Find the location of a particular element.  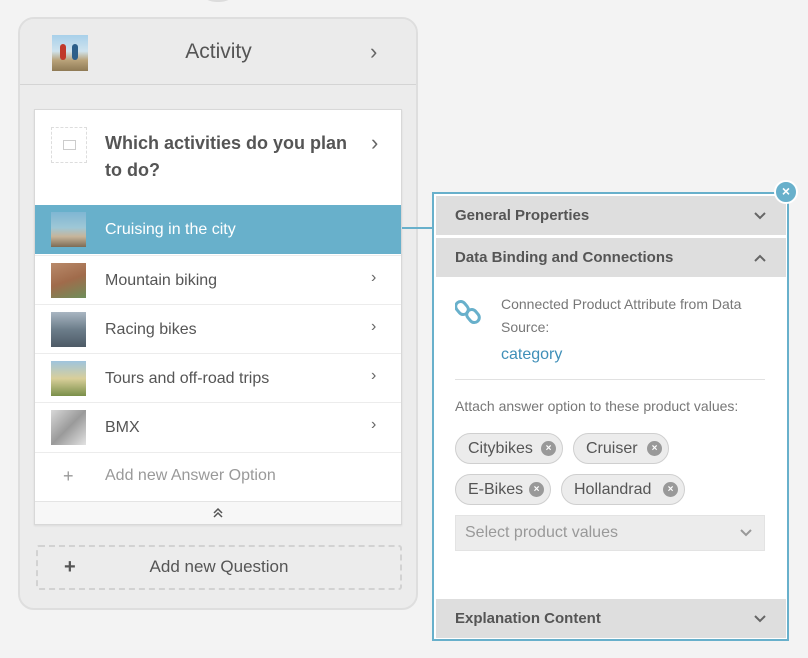

question-group-header: Activity › is located at coordinates (218, 52).